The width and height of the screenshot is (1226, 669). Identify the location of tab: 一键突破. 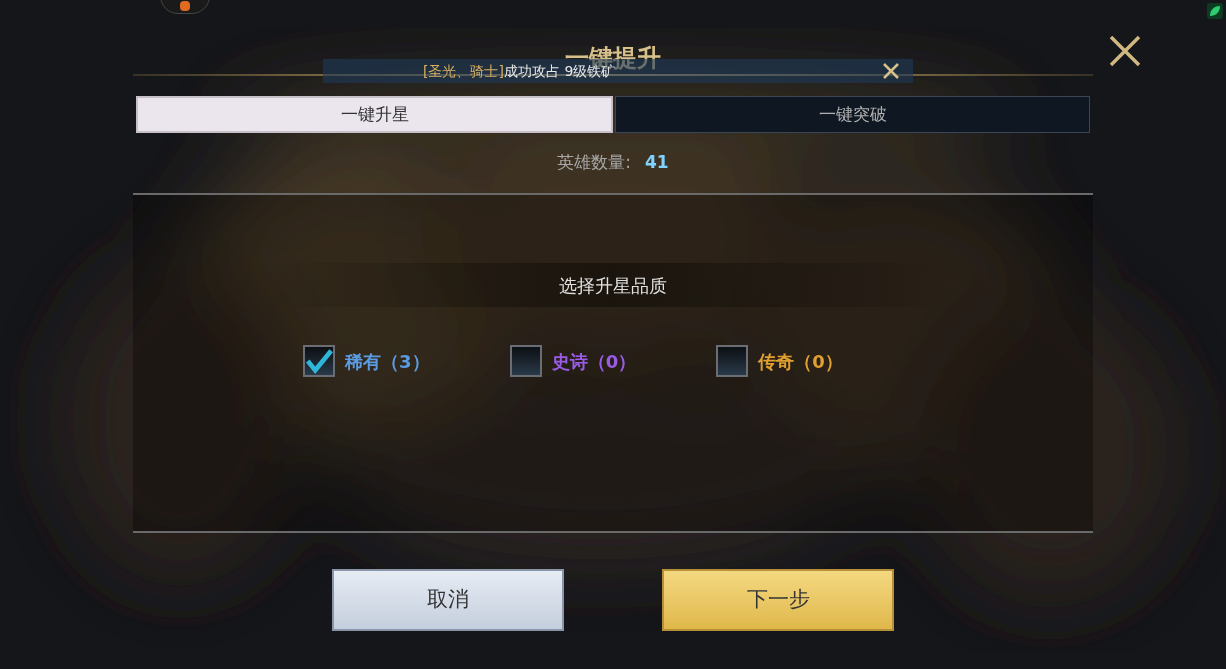
(852, 114).